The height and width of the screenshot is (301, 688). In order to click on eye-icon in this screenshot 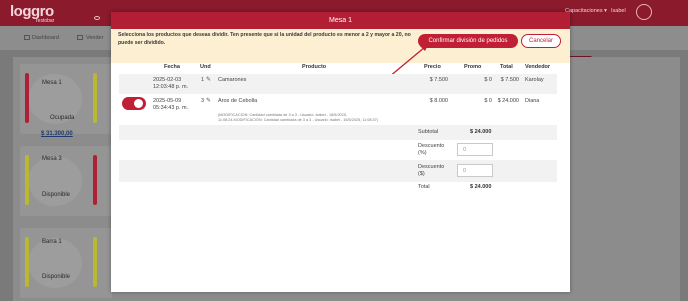, I will do `click(97, 18)`.